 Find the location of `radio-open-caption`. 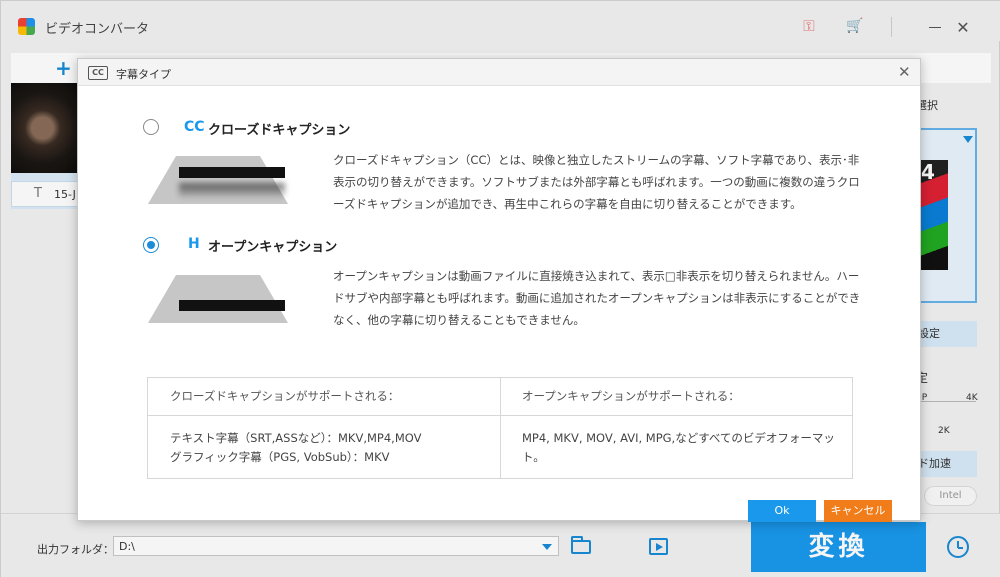

radio-open-caption is located at coordinates (151, 245).